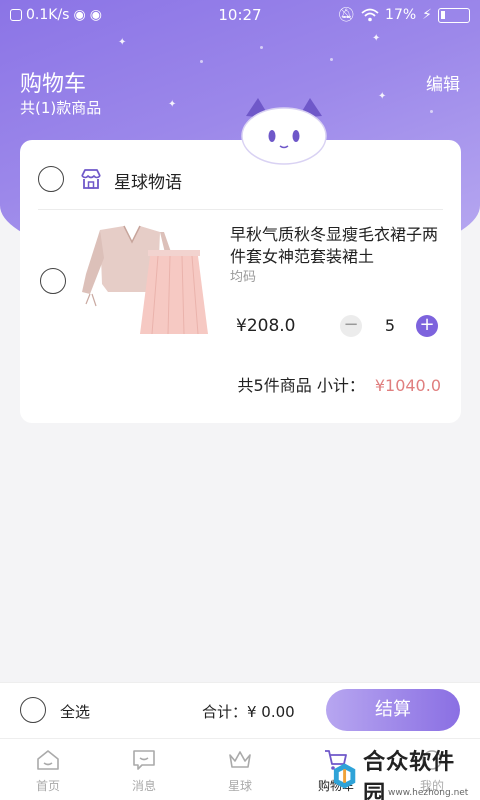 This screenshot has height=800, width=480. Describe the element at coordinates (454, 15) in the screenshot. I see `battery-icon` at that location.